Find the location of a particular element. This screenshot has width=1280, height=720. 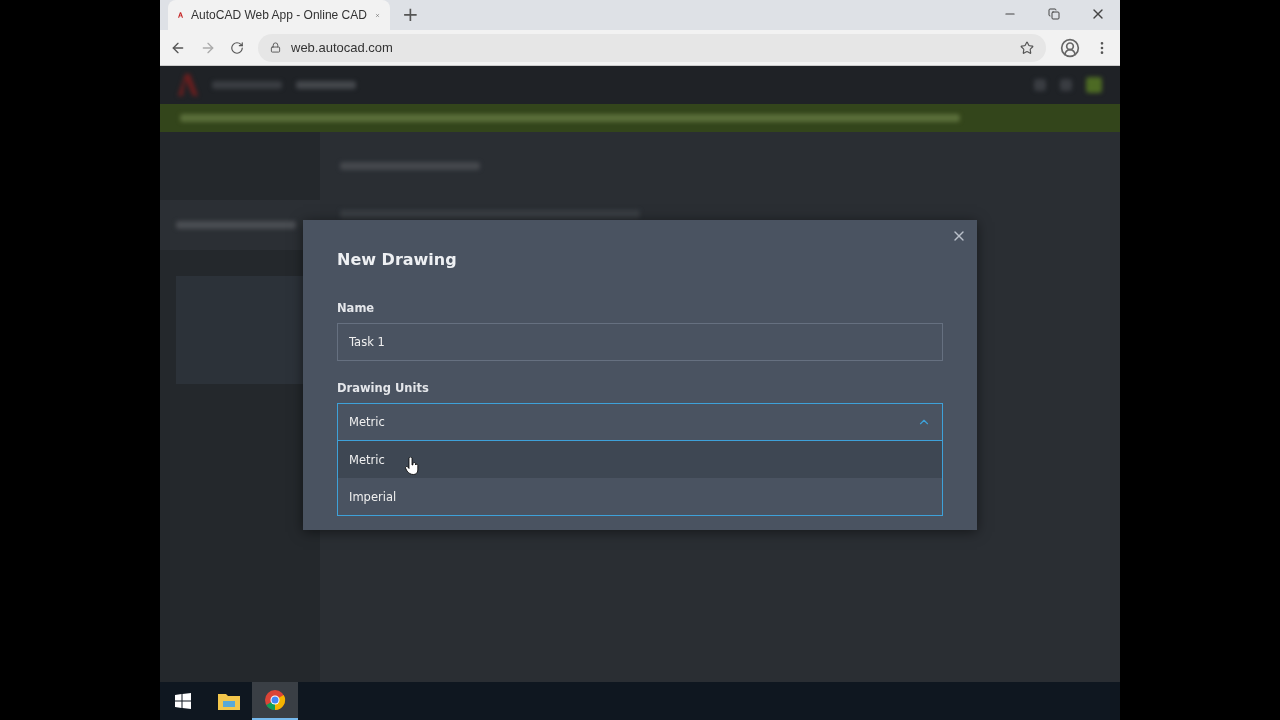

address-bar: web.autocad.com is located at coordinates (652, 47).